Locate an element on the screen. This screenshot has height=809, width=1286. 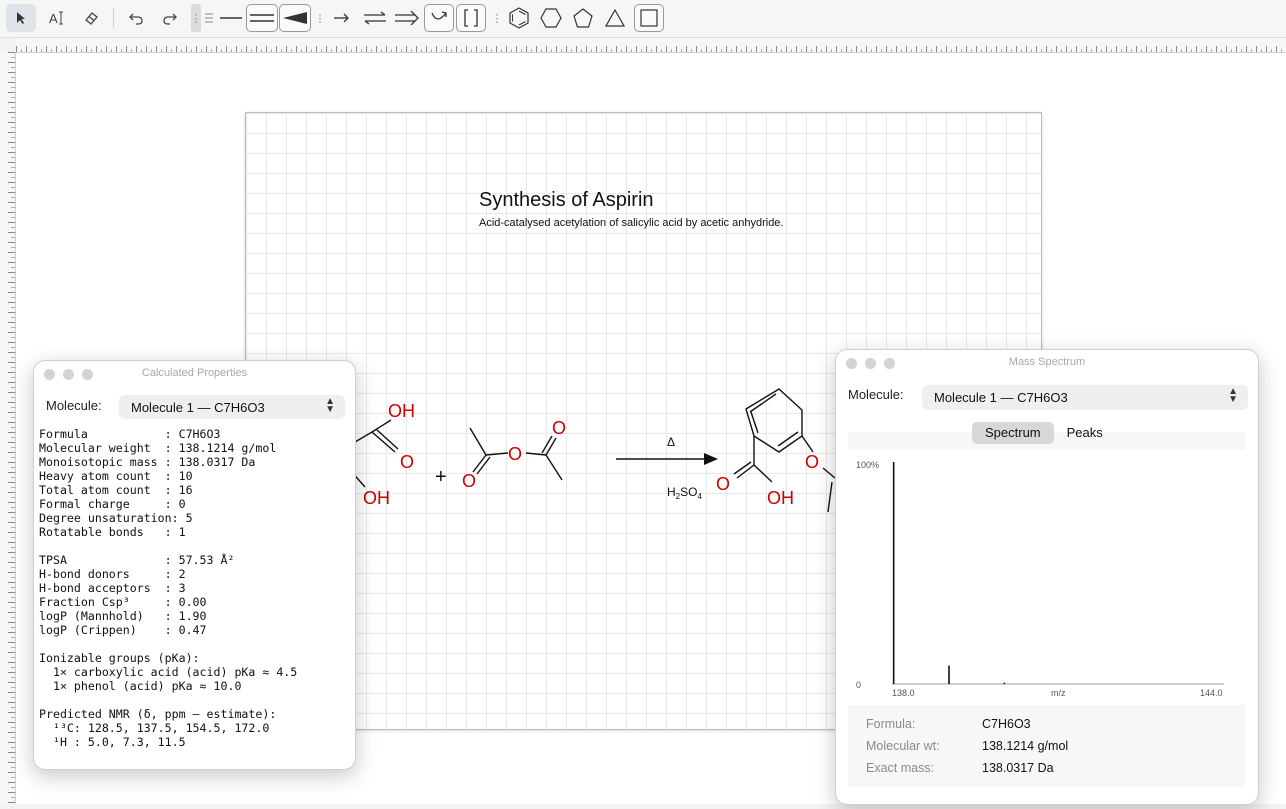
info-value: C7H6O3 is located at coordinates (1006, 724).